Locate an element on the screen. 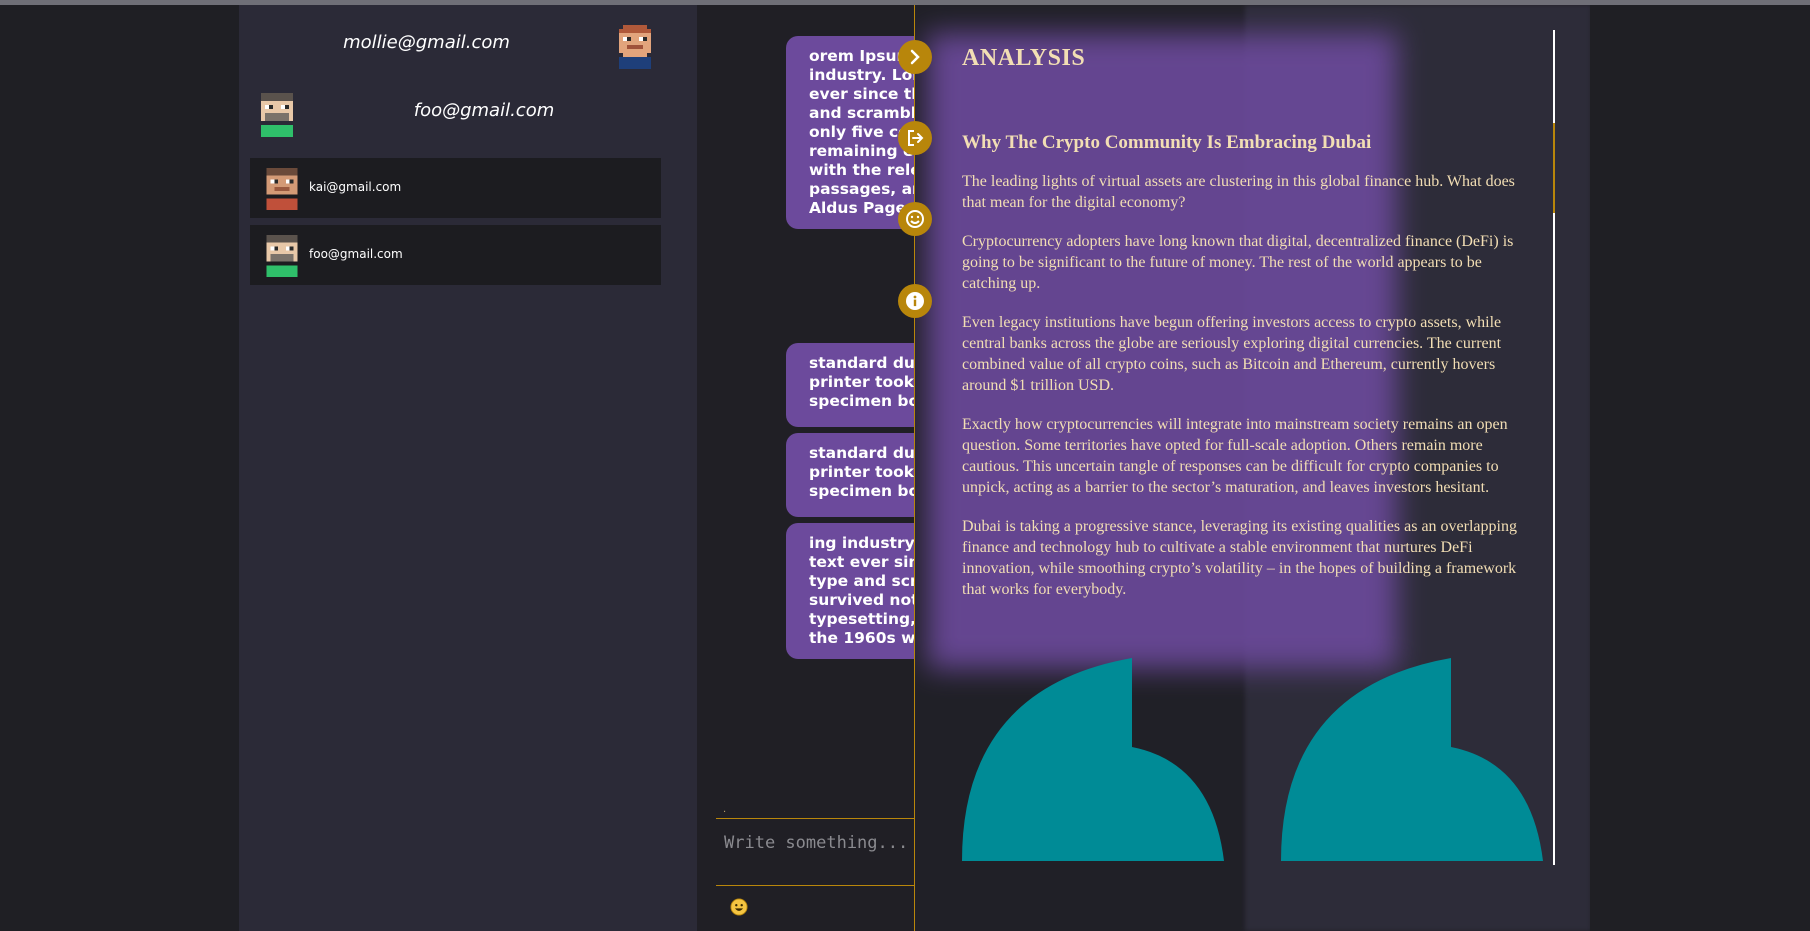 Image resolution: width=1810 pixels, height=931 pixels. message-input is located at coordinates (818, 843).